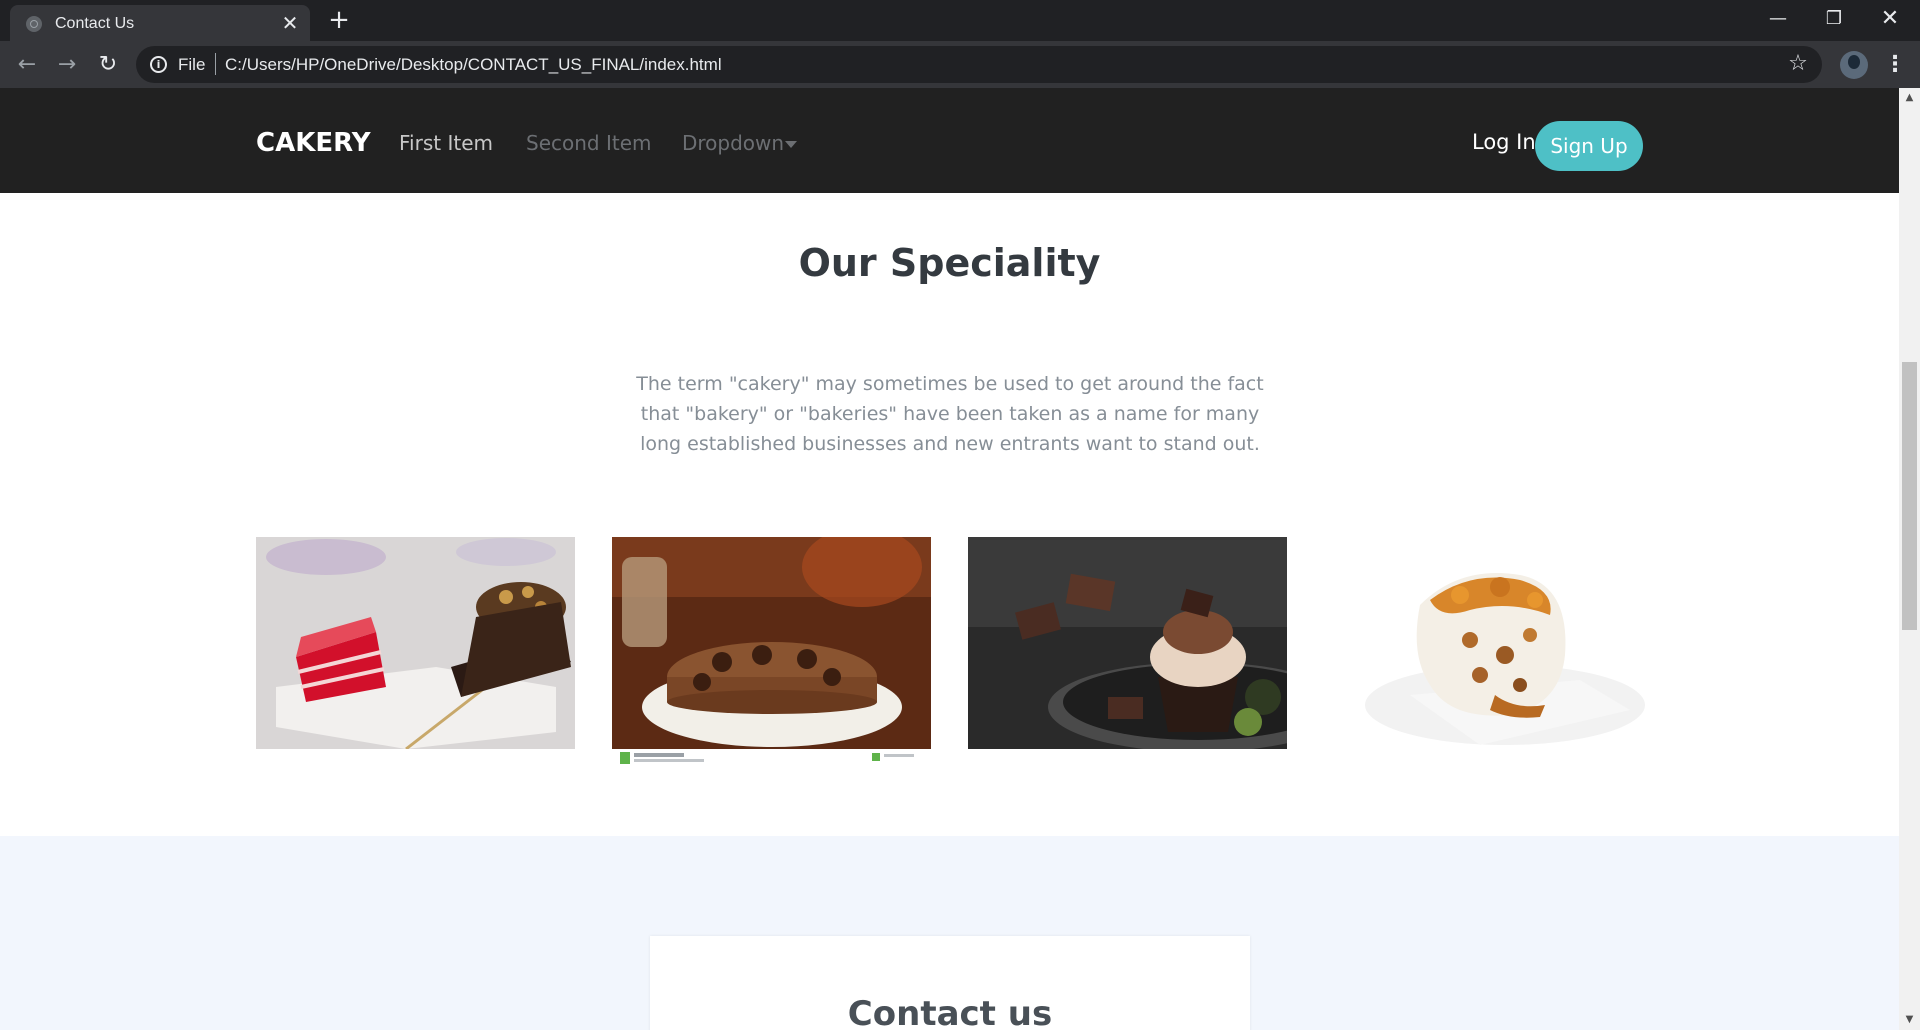 The image size is (1920, 1030). I want to click on signup-button: Sign Up, so click(1589, 146).